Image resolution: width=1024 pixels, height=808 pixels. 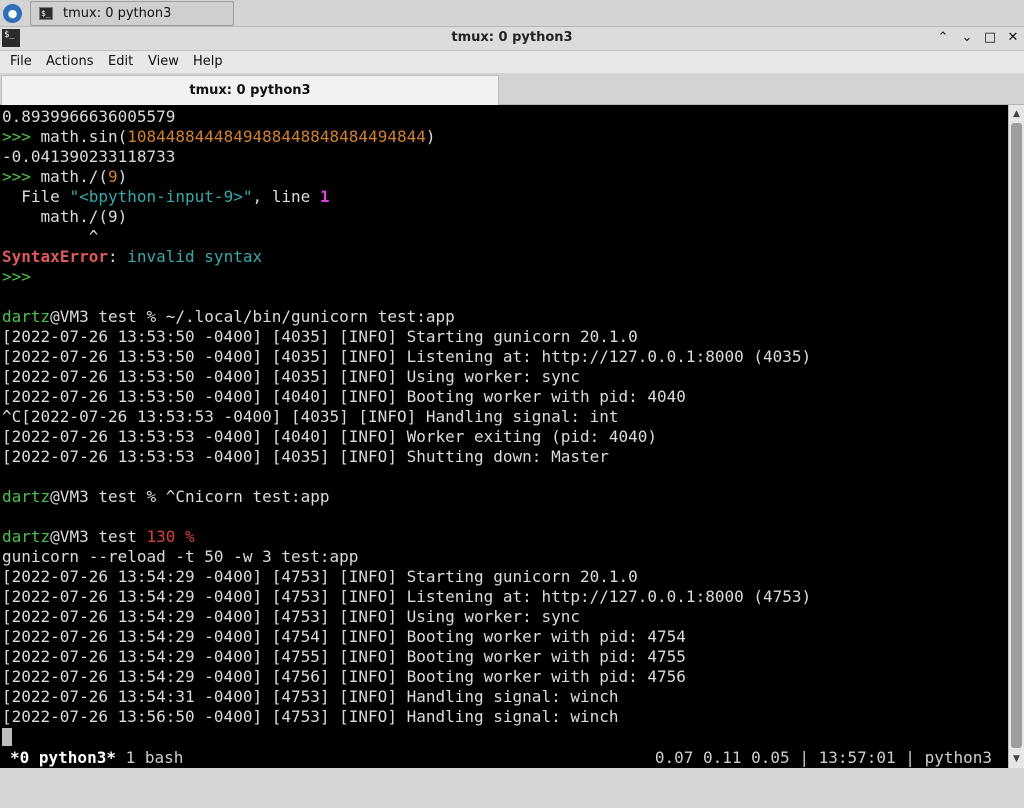 I want to click on terminal-line: gunicorn --reload -t 50 -w 3 test:app, so click(x=180, y=557).